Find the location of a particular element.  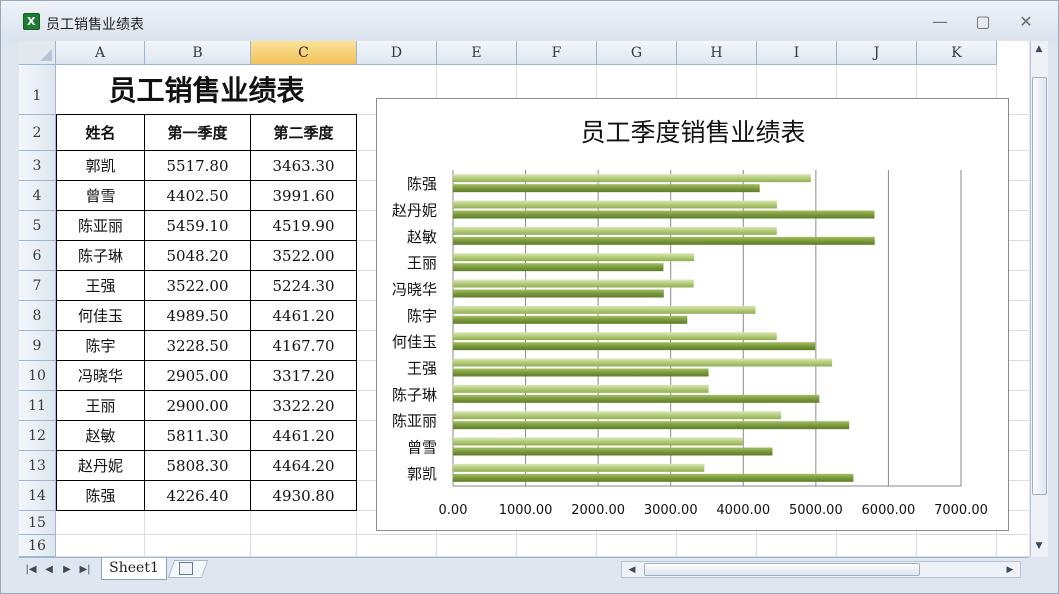

table-cell-value: 4226.40 is located at coordinates (198, 496).